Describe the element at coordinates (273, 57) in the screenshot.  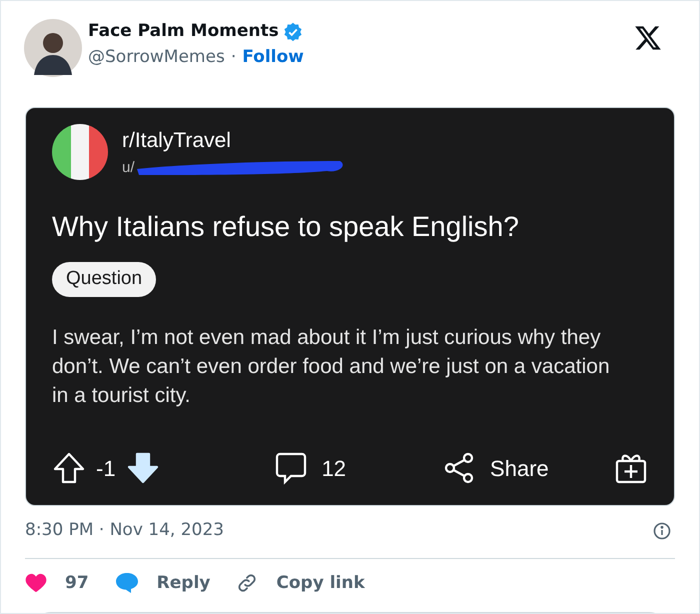
I see `follow-link: Follow` at that location.